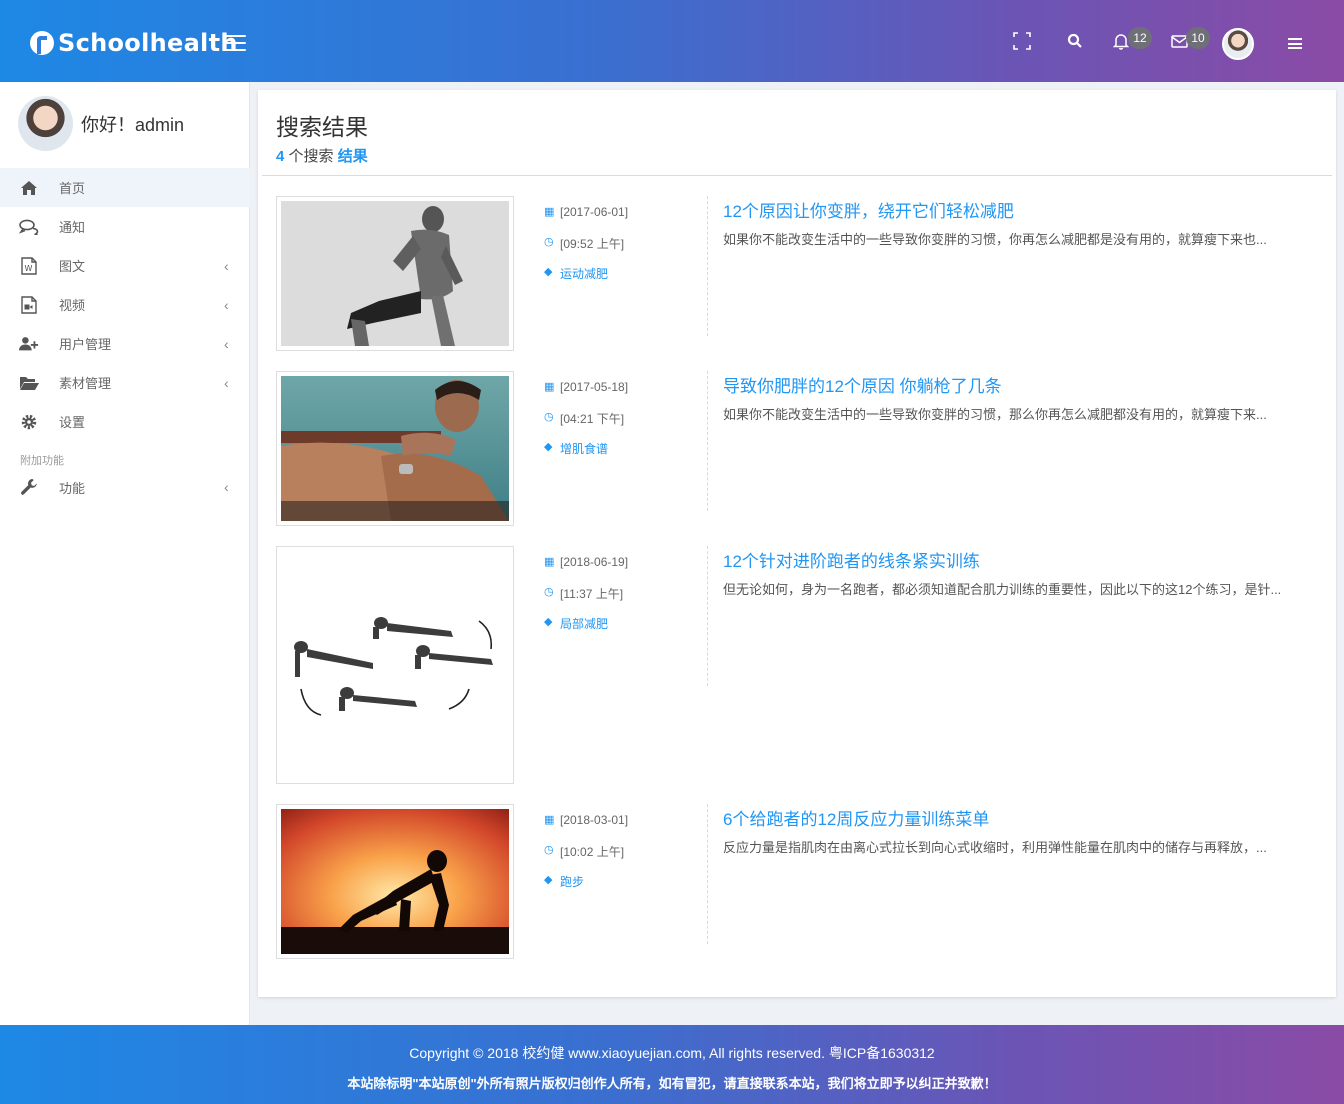 Image resolution: width=1344 pixels, height=1104 pixels. Describe the element at coordinates (352, 156) in the screenshot. I see `results-word: 结果` at that location.